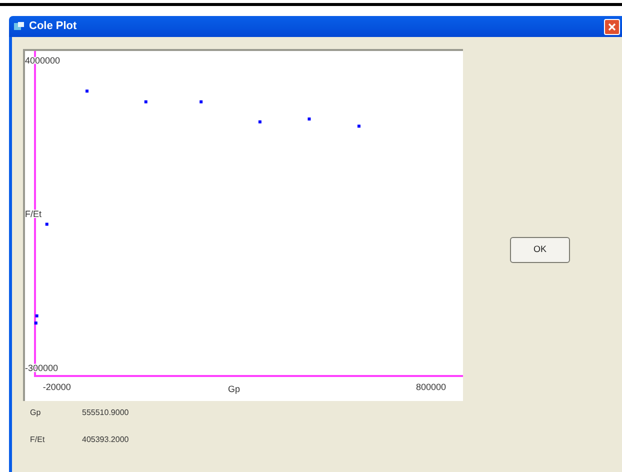 This screenshot has width=622, height=472. What do you see at coordinates (38, 440) in the screenshot?
I see `readout-label: F/Et` at bounding box center [38, 440].